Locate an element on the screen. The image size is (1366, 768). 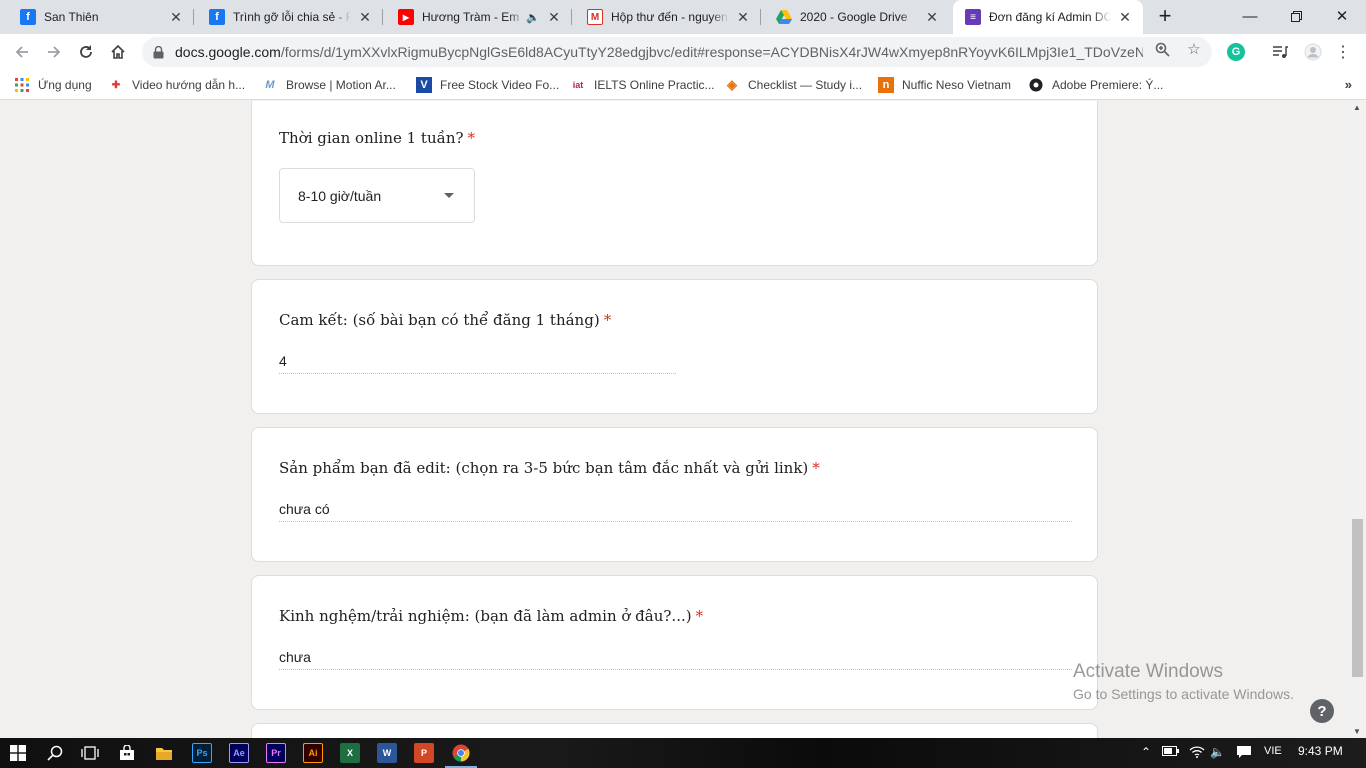
tab-san-thien: f San Thiên ✕ is located at coordinates (101, 17).